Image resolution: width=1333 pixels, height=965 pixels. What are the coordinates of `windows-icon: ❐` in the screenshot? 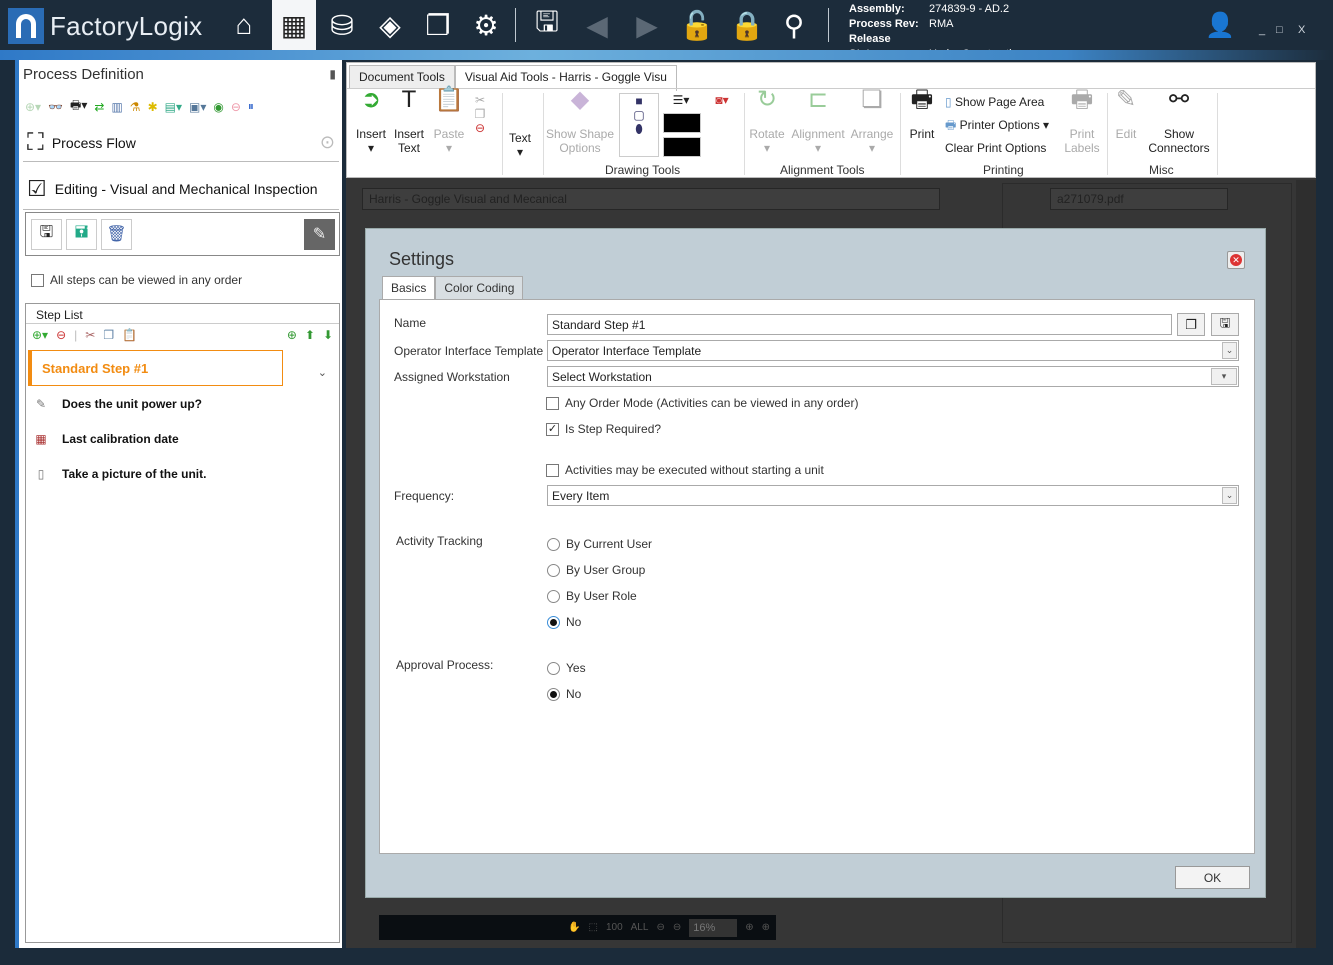 It's located at (438, 25).